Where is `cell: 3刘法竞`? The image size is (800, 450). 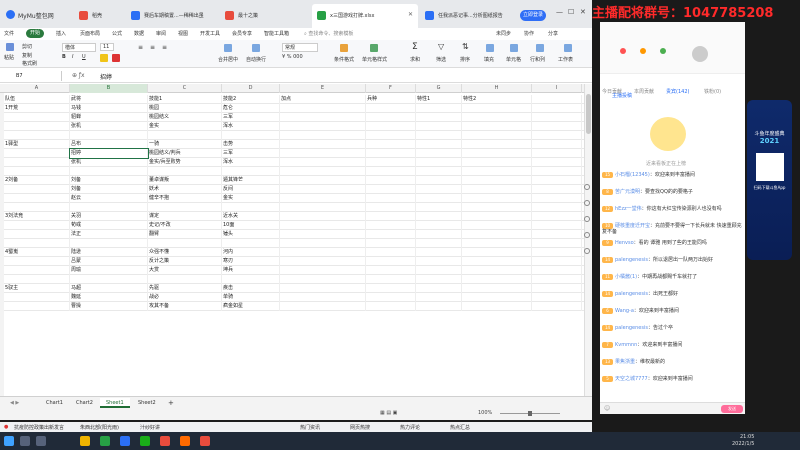
cell: 3刘法竞 is located at coordinates (37, 216).